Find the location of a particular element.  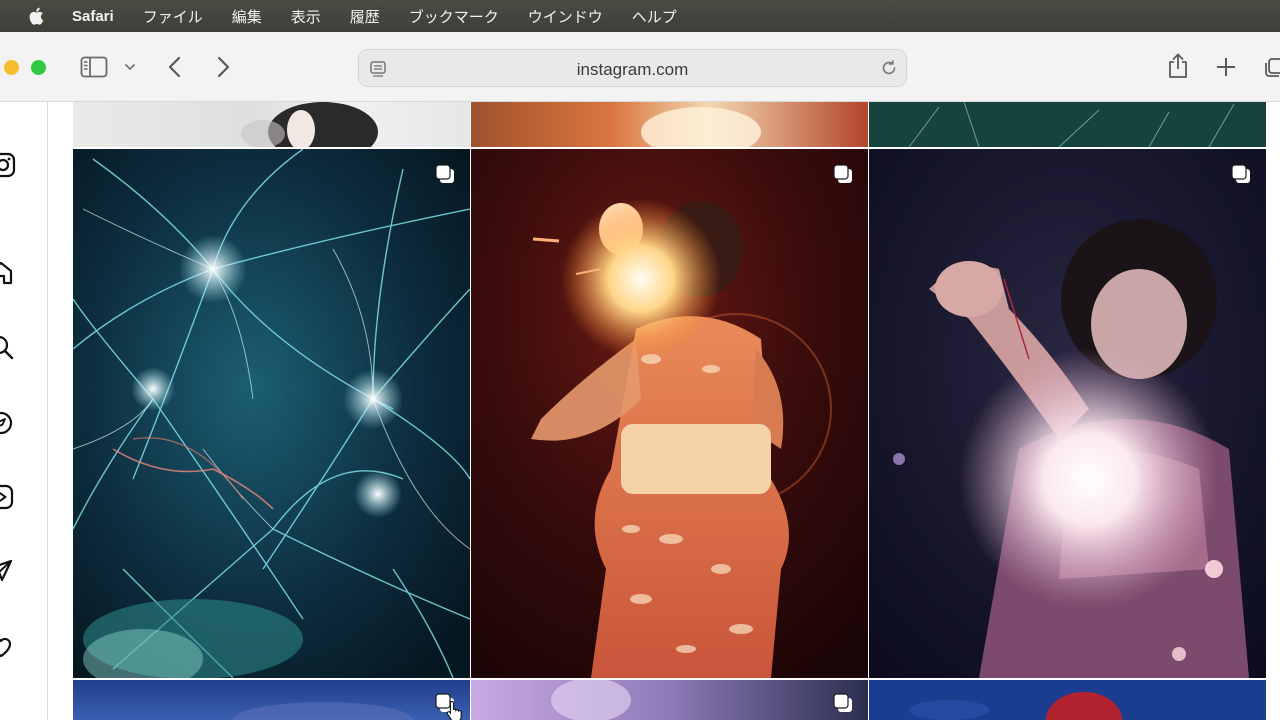

menu-history: 履歴 is located at coordinates (365, 16).